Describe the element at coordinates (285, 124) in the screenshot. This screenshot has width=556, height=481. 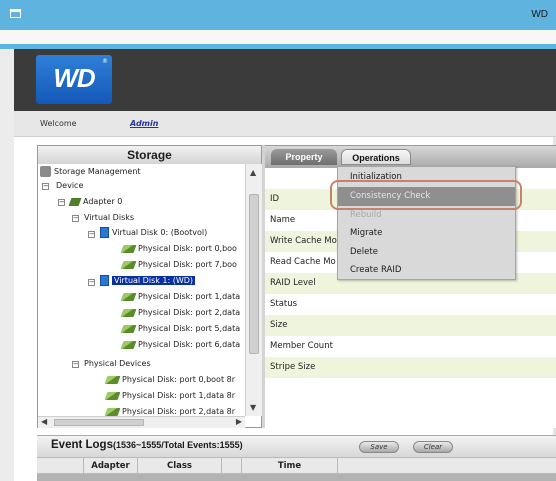
I see `welcome-bar: Welcome Admin` at that location.